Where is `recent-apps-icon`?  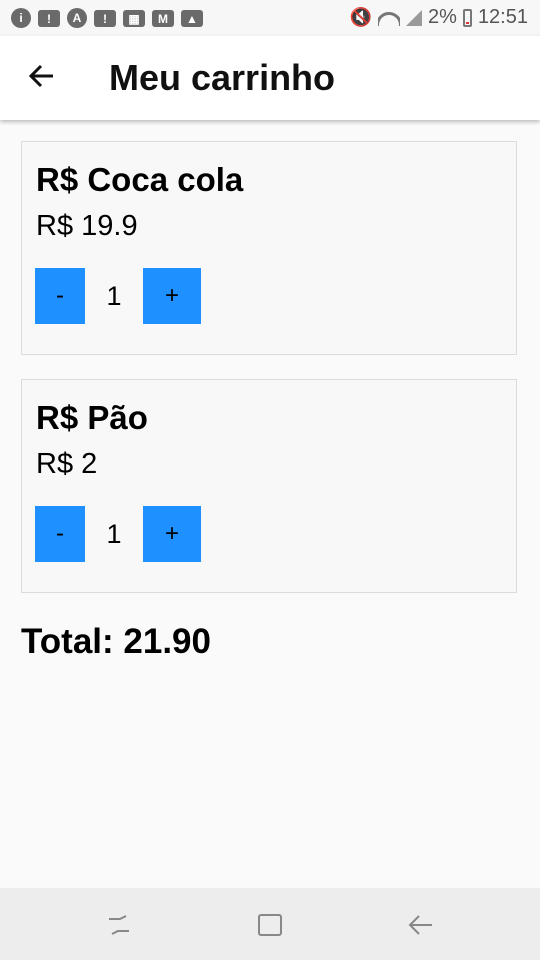 recent-apps-icon is located at coordinates (119, 925).